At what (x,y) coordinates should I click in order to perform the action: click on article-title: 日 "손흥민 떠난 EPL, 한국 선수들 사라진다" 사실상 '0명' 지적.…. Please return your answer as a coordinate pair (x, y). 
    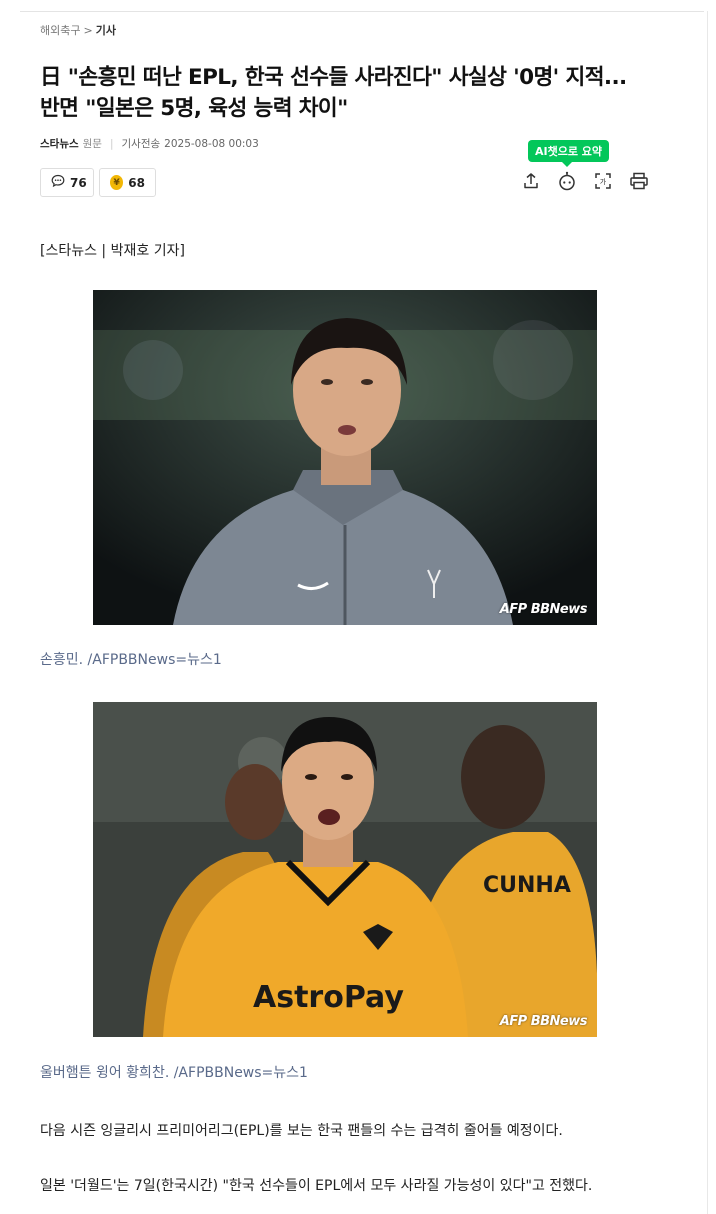
    Looking at the image, I should click on (350, 93).